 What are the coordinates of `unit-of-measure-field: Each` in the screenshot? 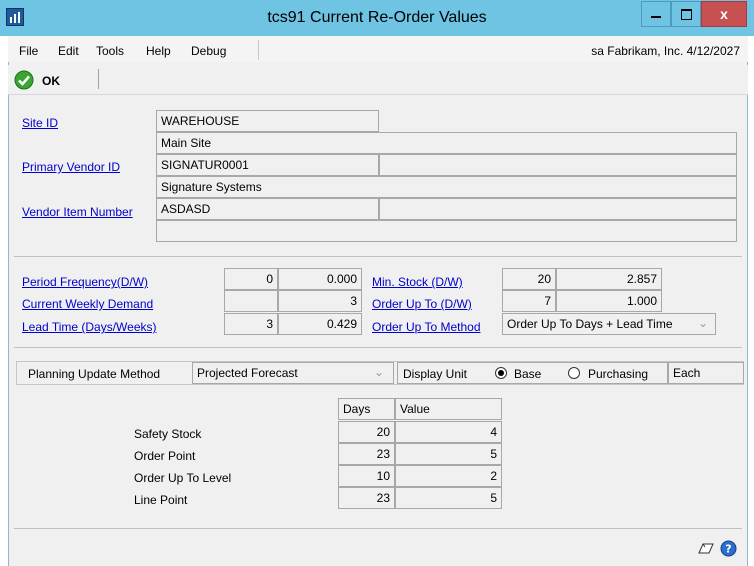 It's located at (706, 373).